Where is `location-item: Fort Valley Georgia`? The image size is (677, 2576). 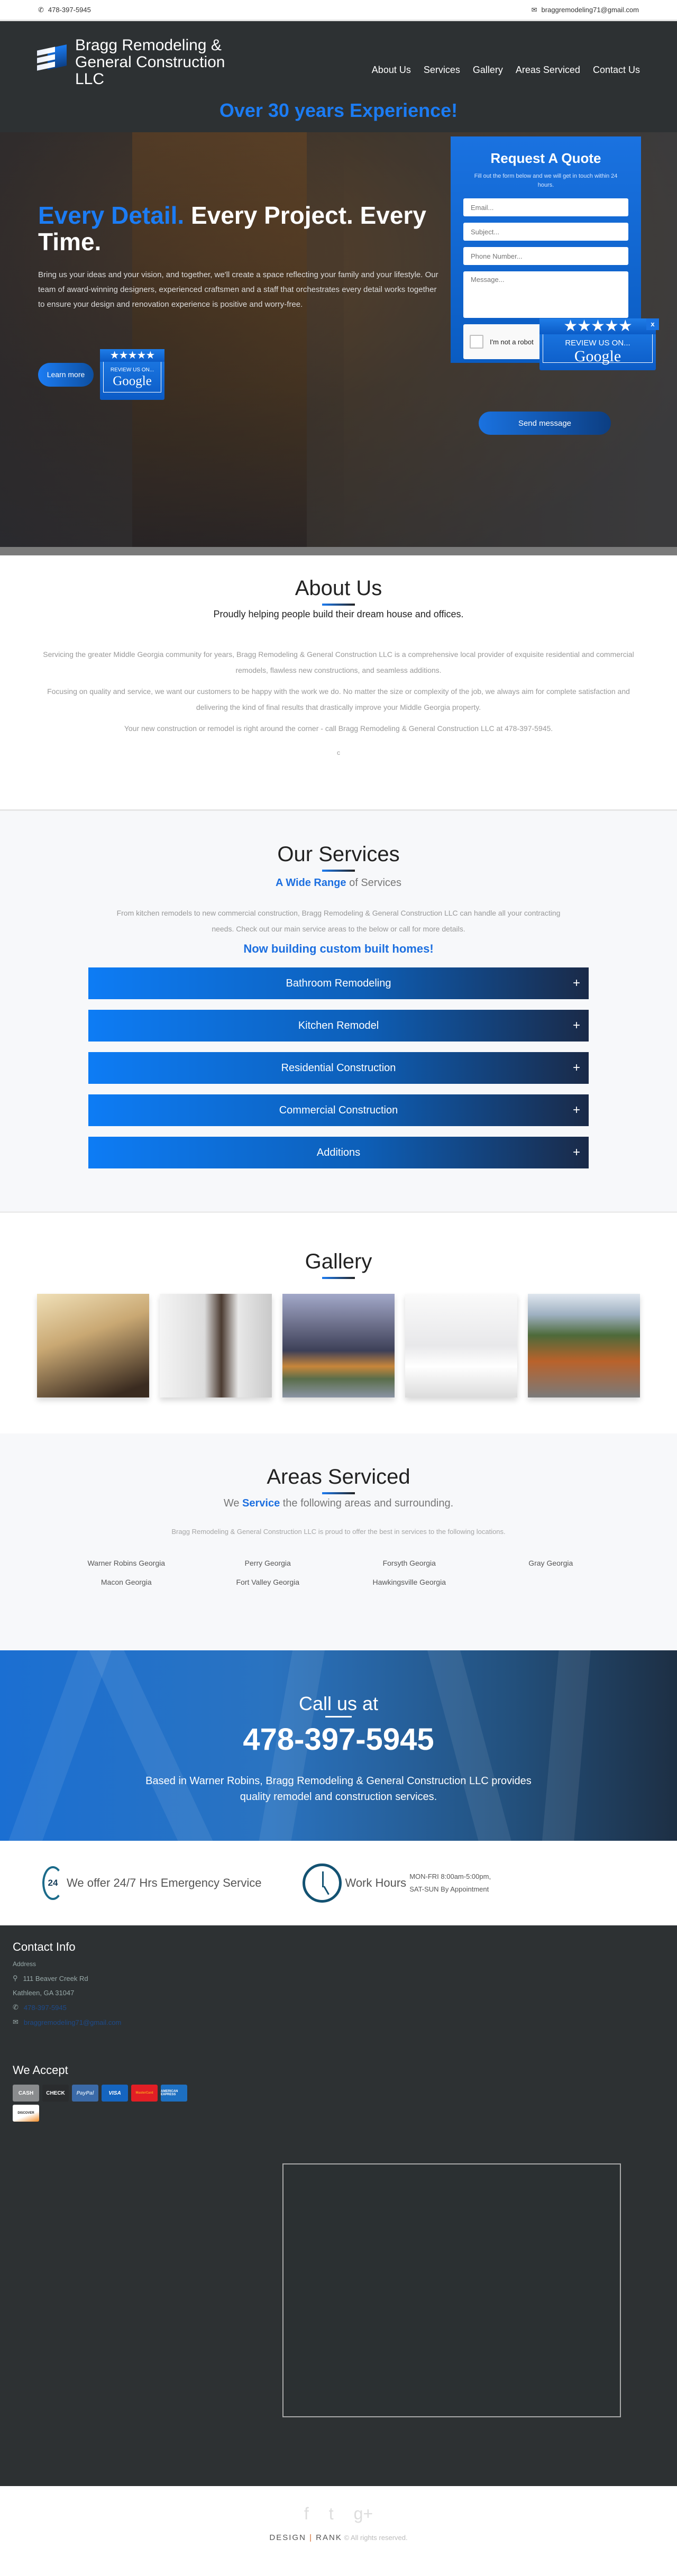
location-item: Fort Valley Georgia is located at coordinates (268, 1582).